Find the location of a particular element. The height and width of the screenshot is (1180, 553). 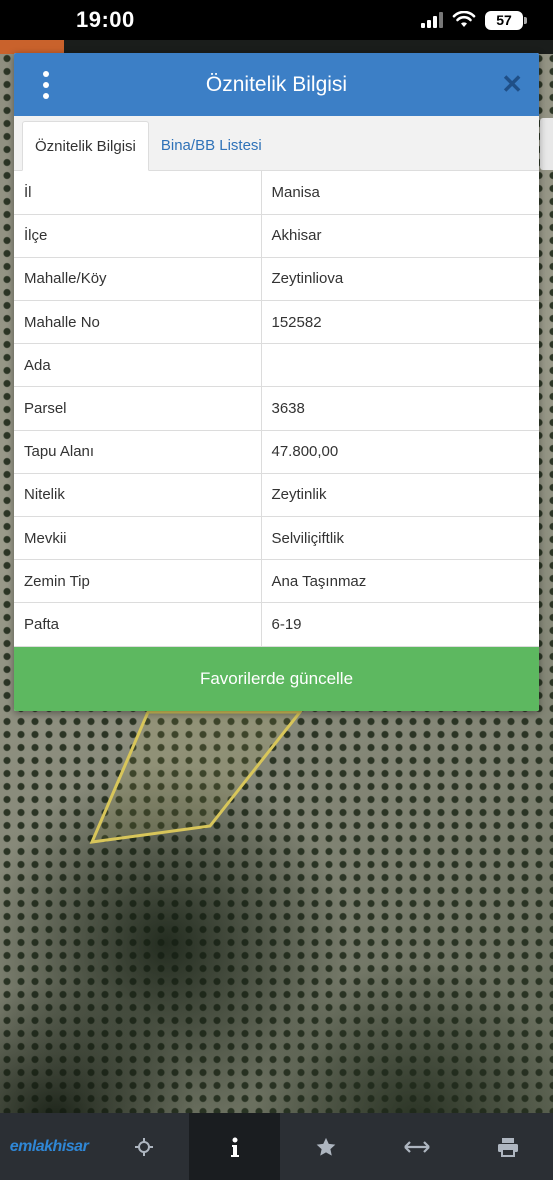

row-key: Mahalle No is located at coordinates (138, 322).